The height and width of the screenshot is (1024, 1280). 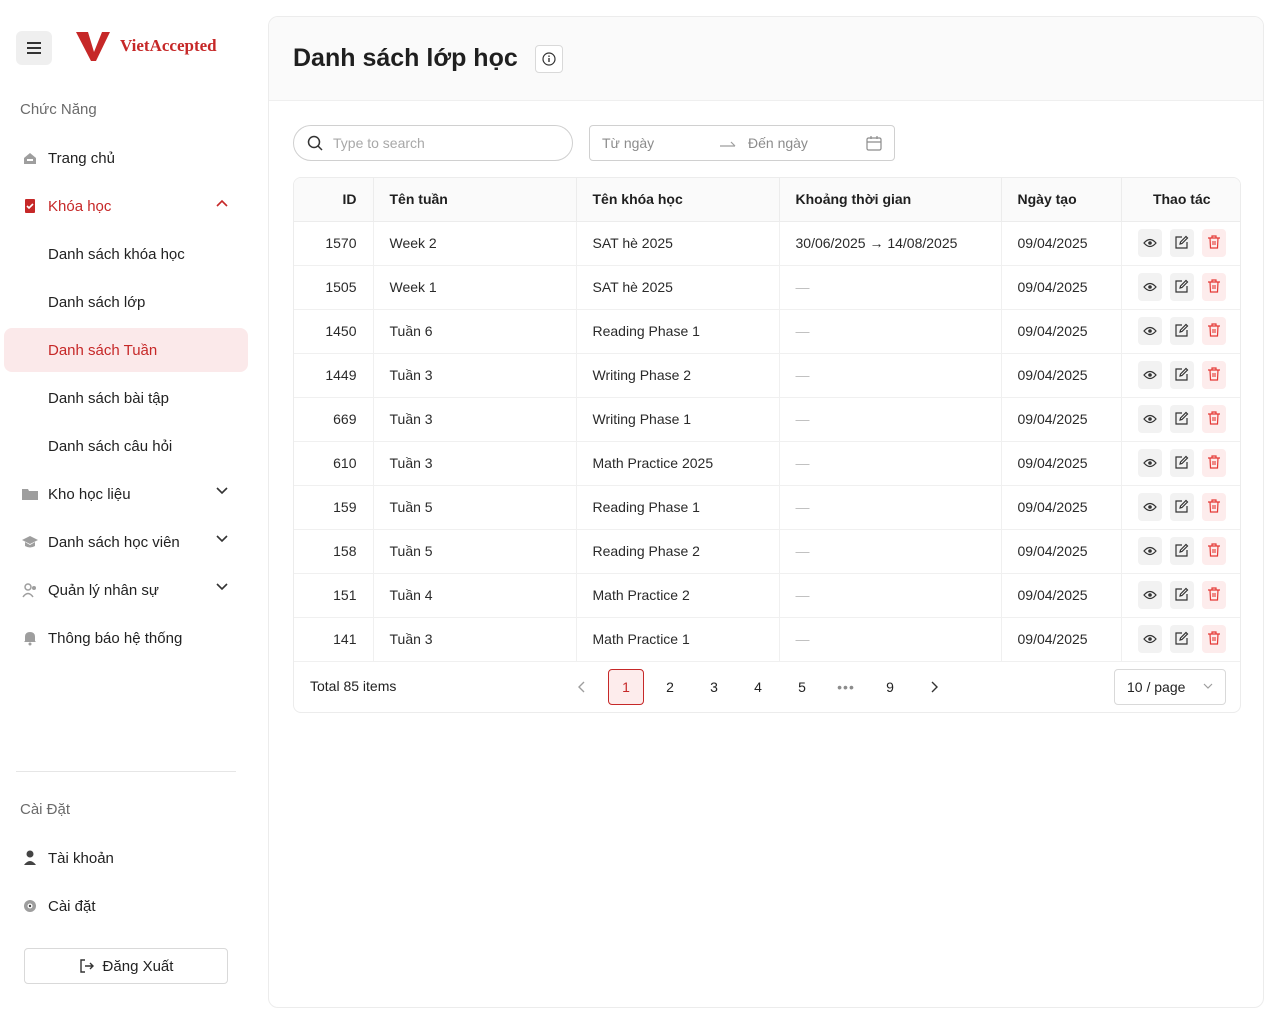 I want to click on table-row: 610 Tuần 3 Math Practice 2025—09/04/2025, so click(x=767, y=463).